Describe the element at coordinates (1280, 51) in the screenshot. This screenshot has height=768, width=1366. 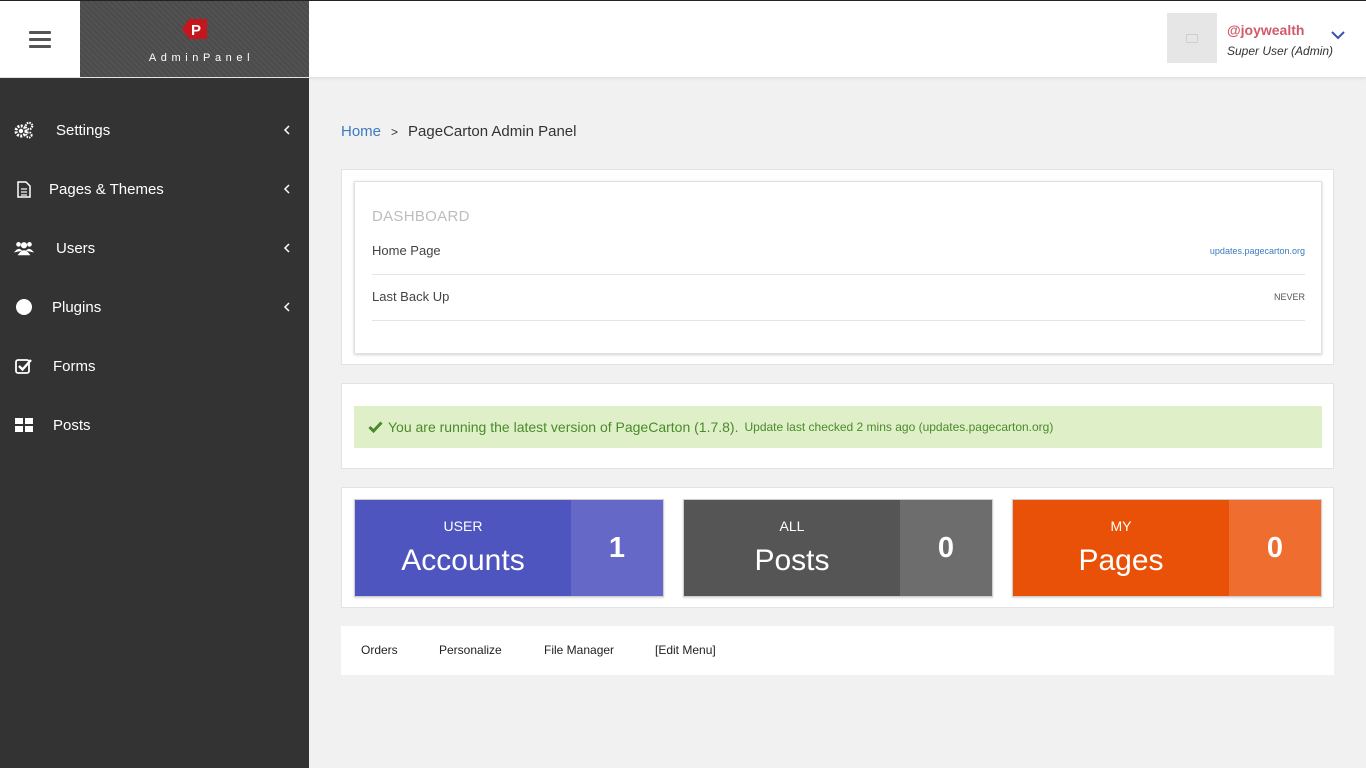
I see `user-role: Super User (Admin)` at that location.